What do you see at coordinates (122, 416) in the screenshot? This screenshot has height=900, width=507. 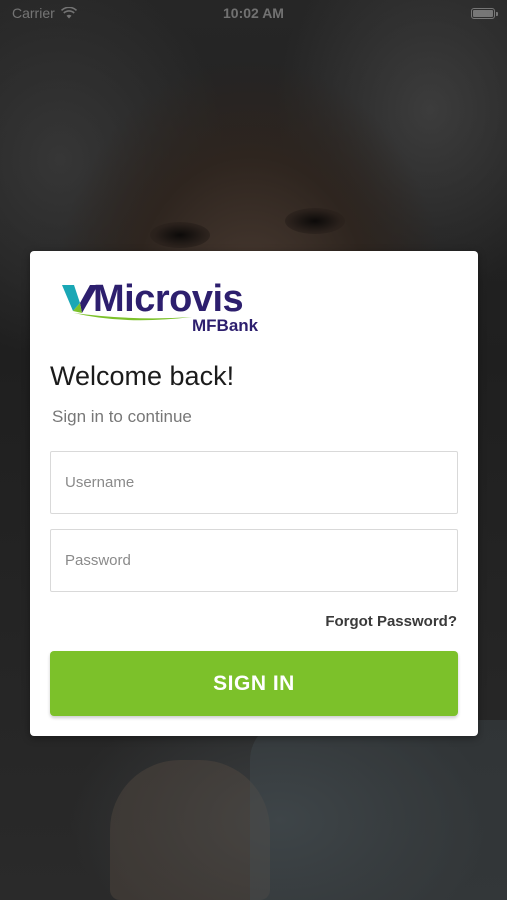 I see `welcome-subtitle: Sign in to continue` at bounding box center [122, 416].